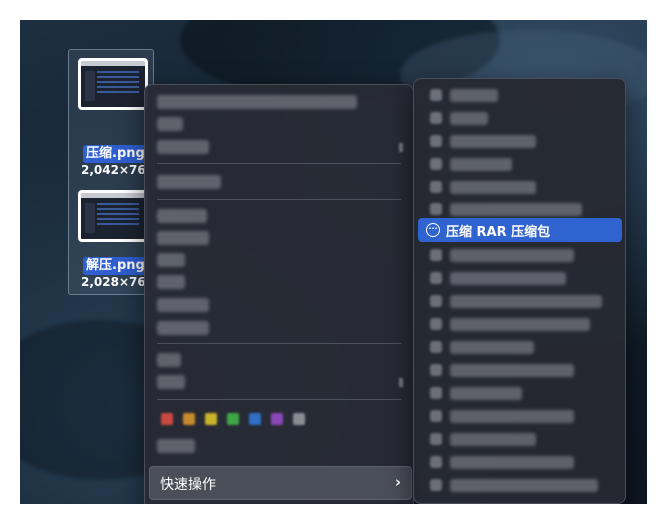 Image resolution: width=667 pixels, height=524 pixels. I want to click on quick-actions-label: 快速操作, so click(188, 485).